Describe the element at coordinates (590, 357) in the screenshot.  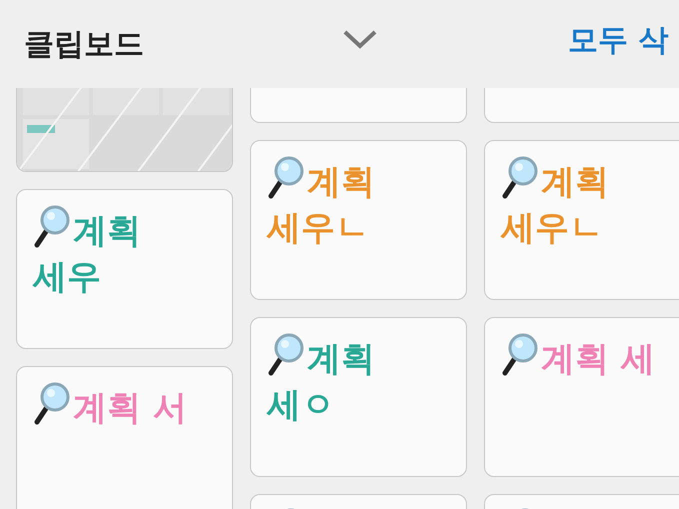
I see `clip-text: 계획 세` at that location.